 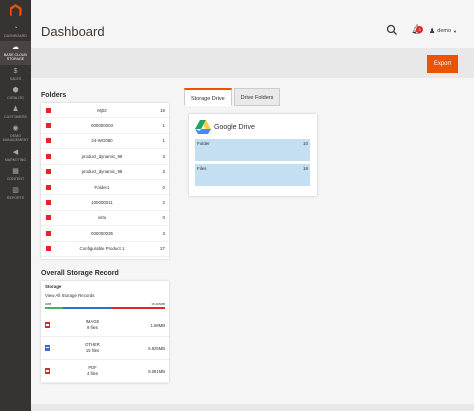 I want to click on storage-type-row: OTHER 15 files 5.925MB, so click(x=105, y=348).